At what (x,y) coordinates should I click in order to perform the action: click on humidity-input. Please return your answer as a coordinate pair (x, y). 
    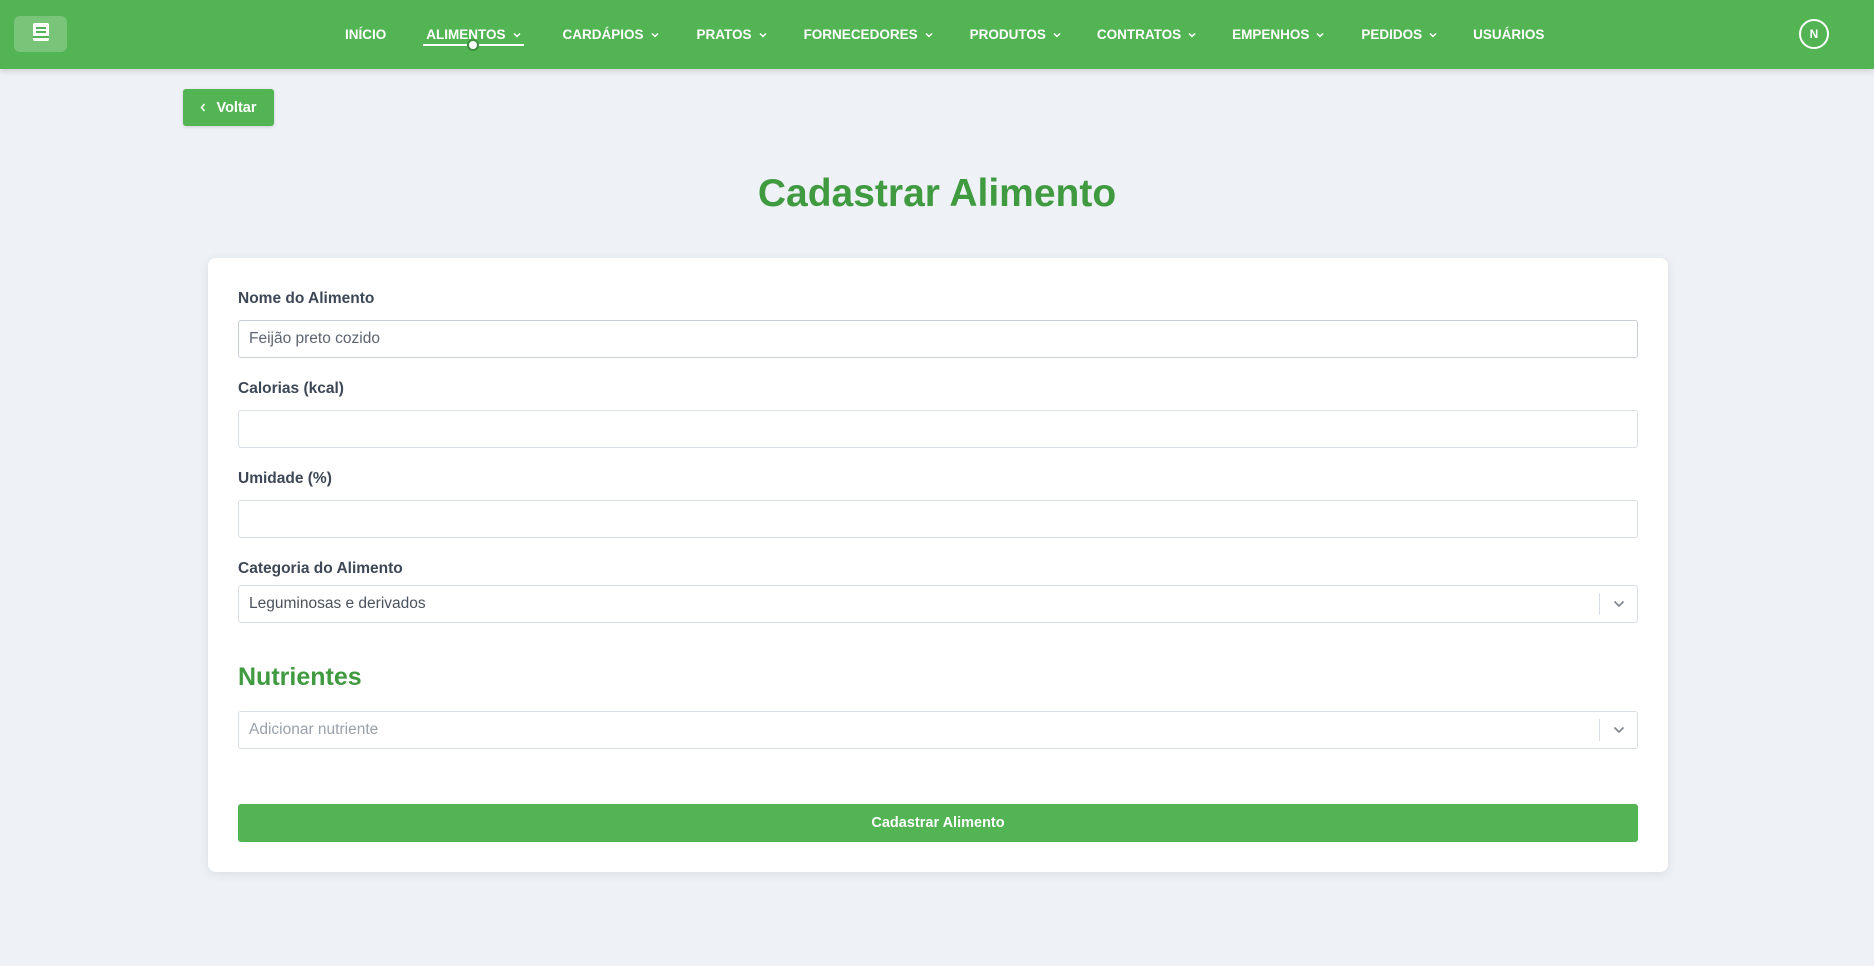
    Looking at the image, I should click on (938, 519).